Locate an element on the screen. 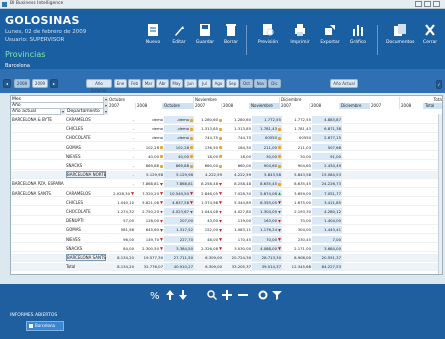 Image resolution: width=445 pixels, height=339 pixels. month-abr-button: Abr is located at coordinates (162, 83).